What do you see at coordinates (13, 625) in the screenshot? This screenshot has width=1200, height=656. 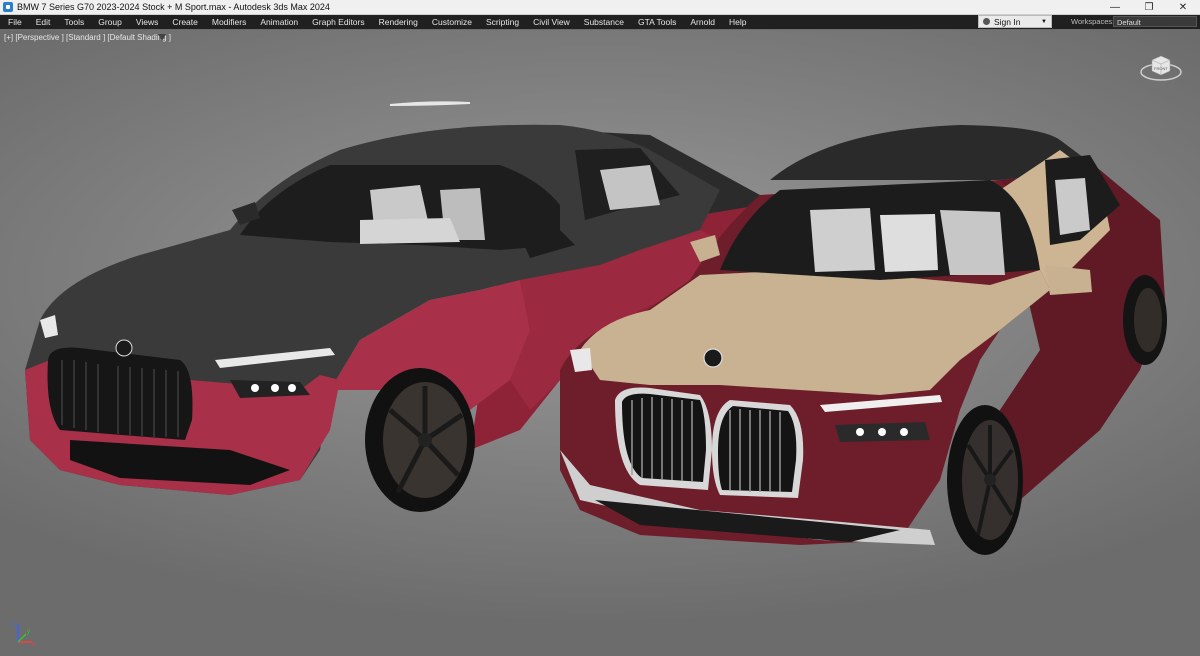 I see `axis-z-label: z` at bounding box center [13, 625].